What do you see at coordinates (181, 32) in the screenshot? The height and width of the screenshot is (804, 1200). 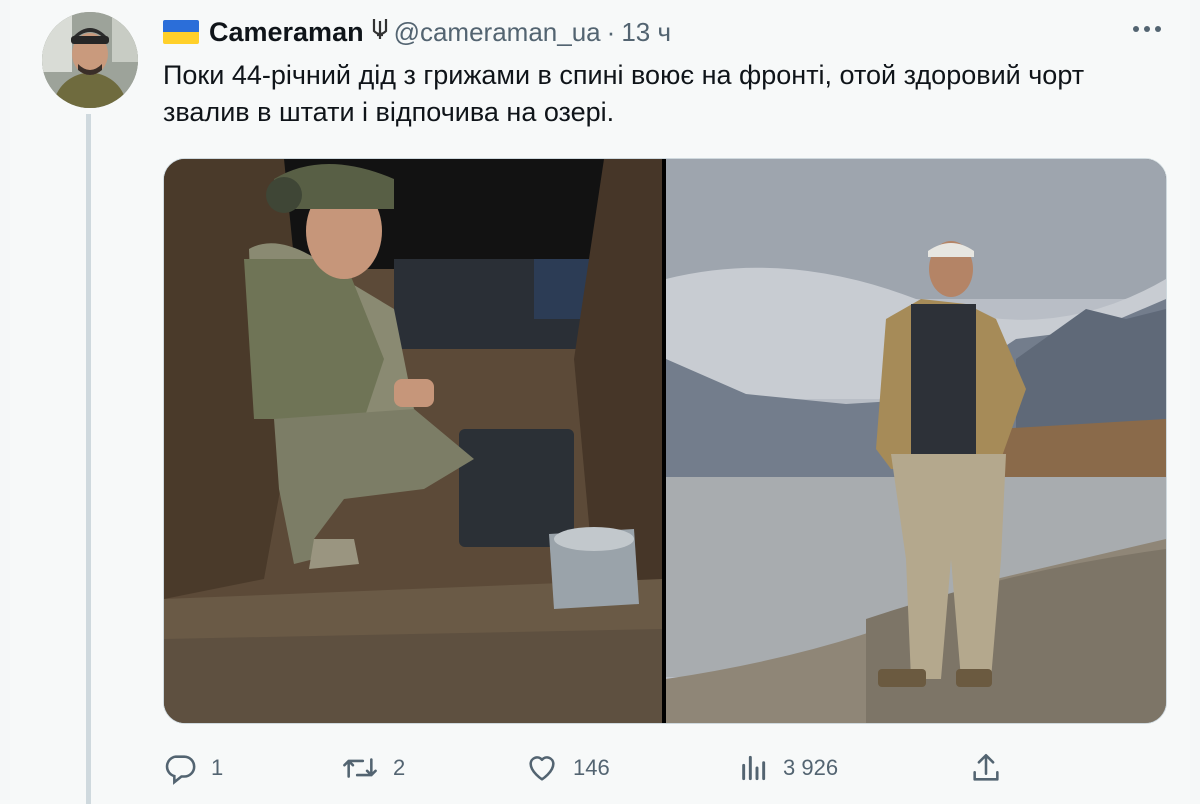 I see `ukraine-flag-icon` at bounding box center [181, 32].